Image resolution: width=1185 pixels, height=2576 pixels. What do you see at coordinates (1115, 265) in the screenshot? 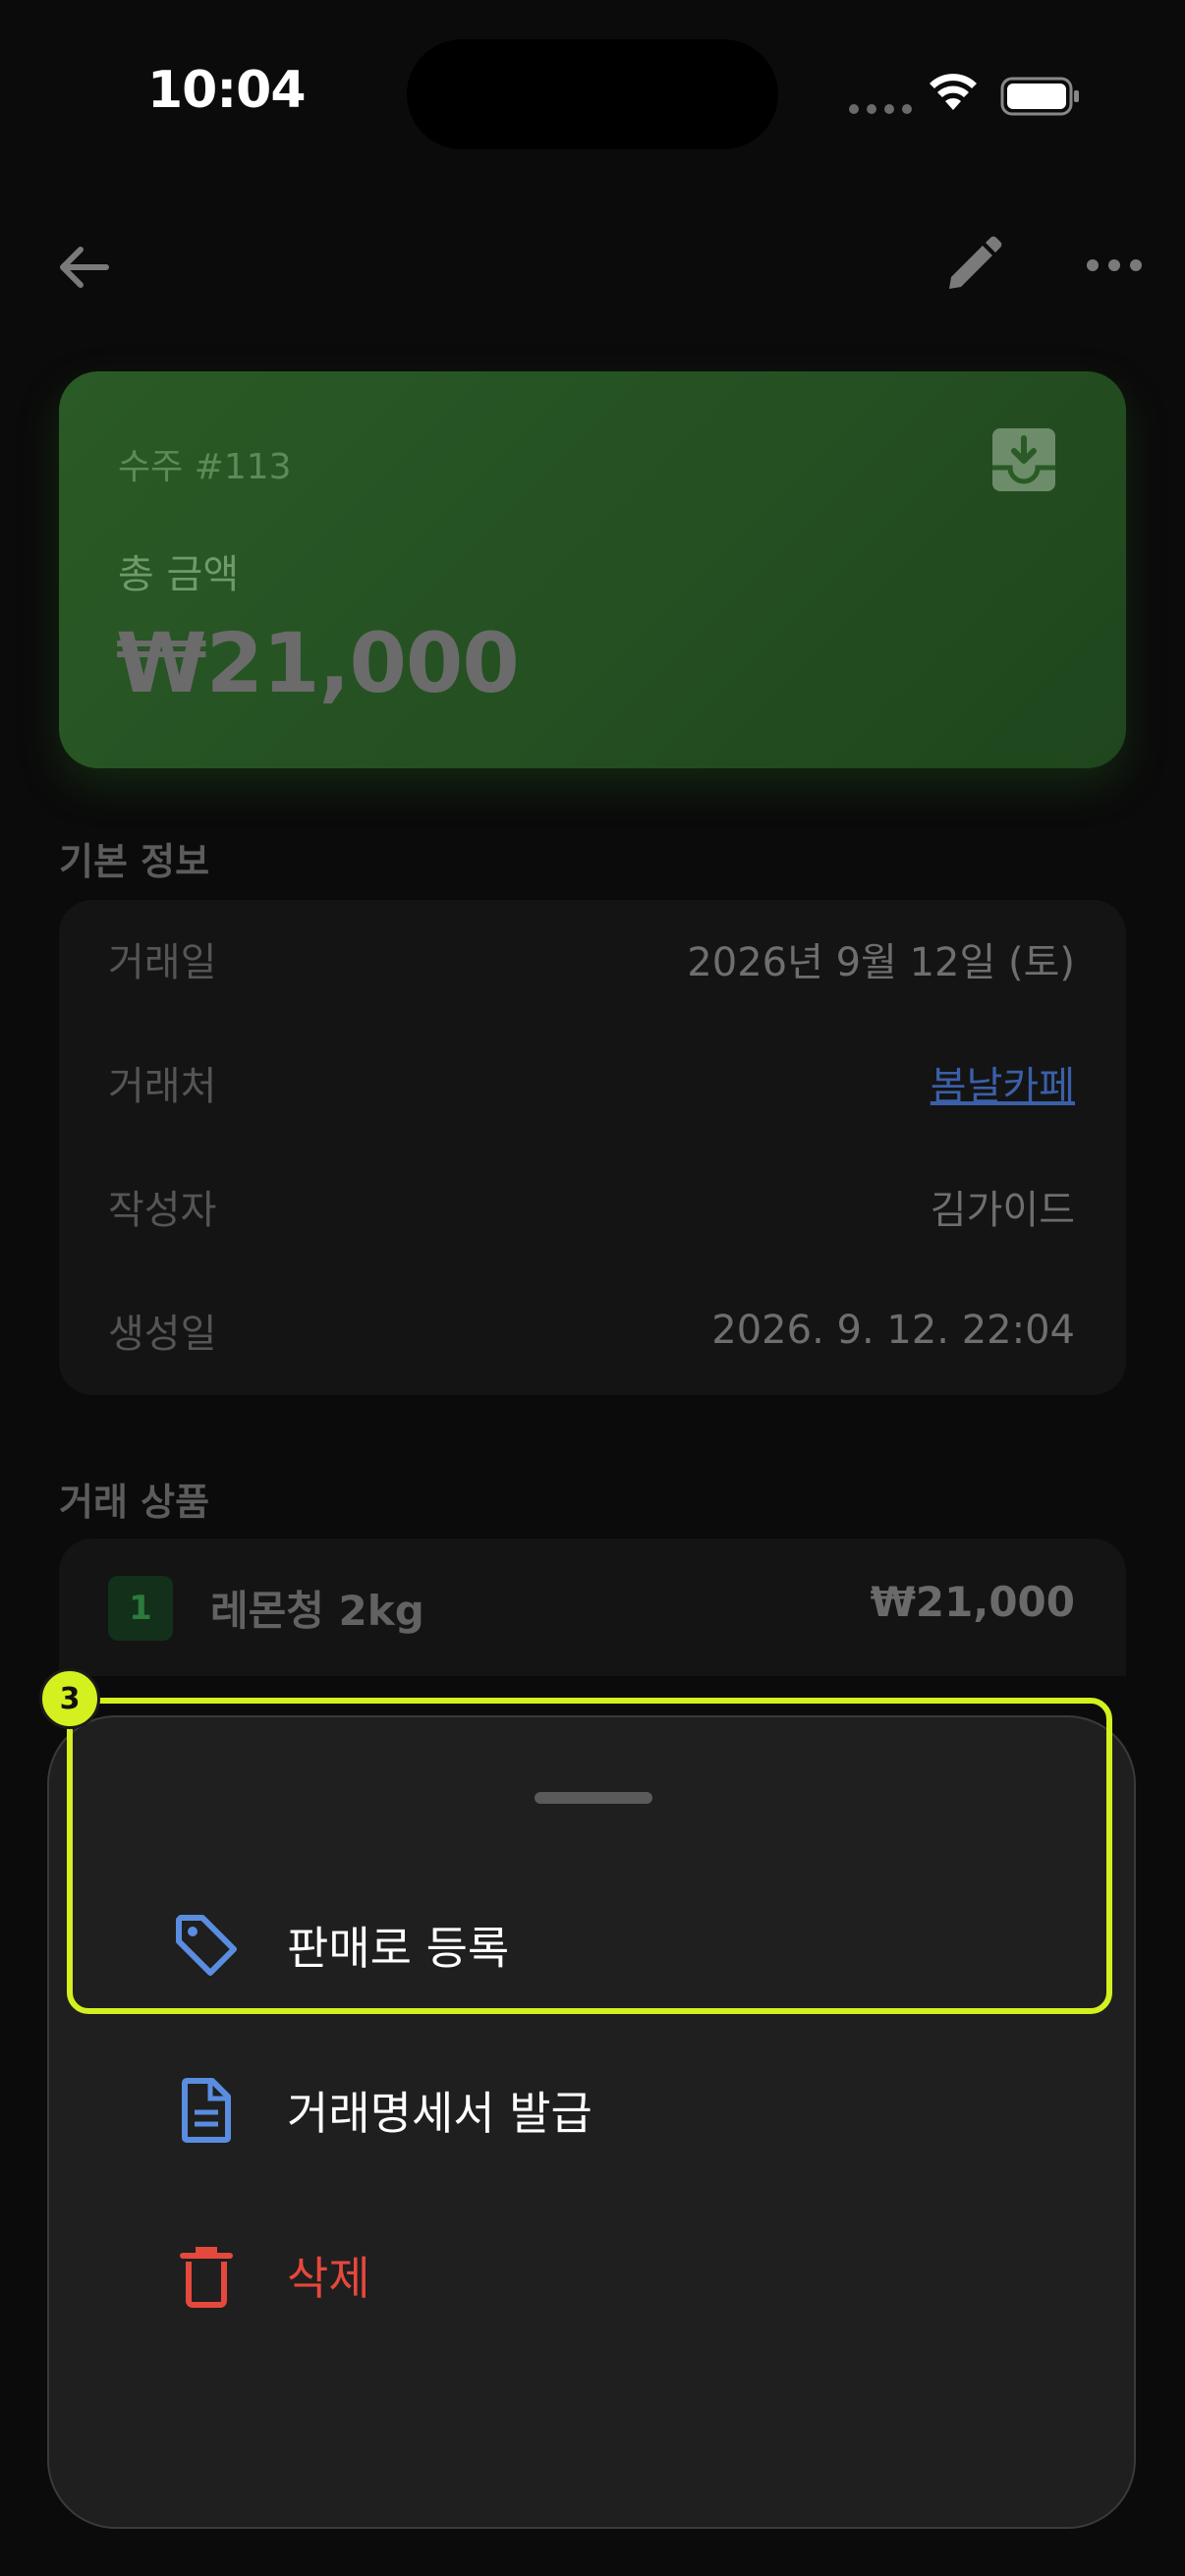
I see `more-options-button` at bounding box center [1115, 265].